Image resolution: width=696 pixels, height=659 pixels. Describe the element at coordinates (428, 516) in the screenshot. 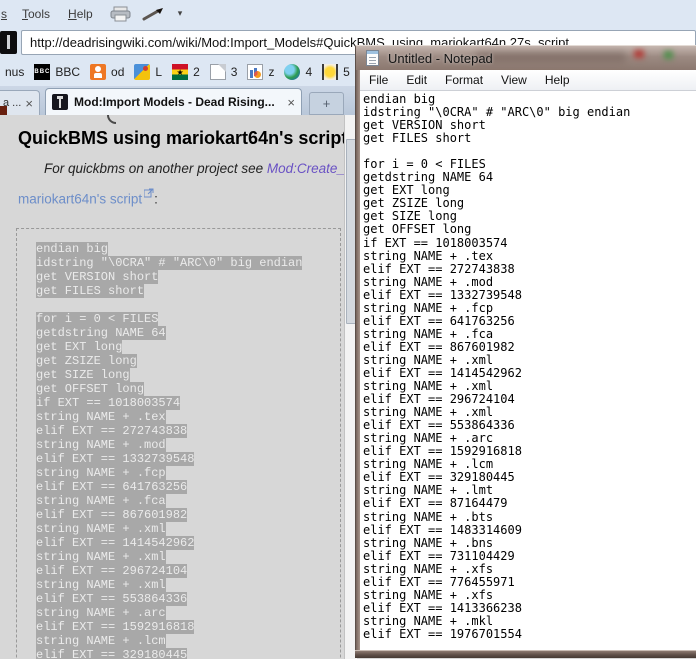

I see `notepad-text-line: string NAME + .bts` at that location.